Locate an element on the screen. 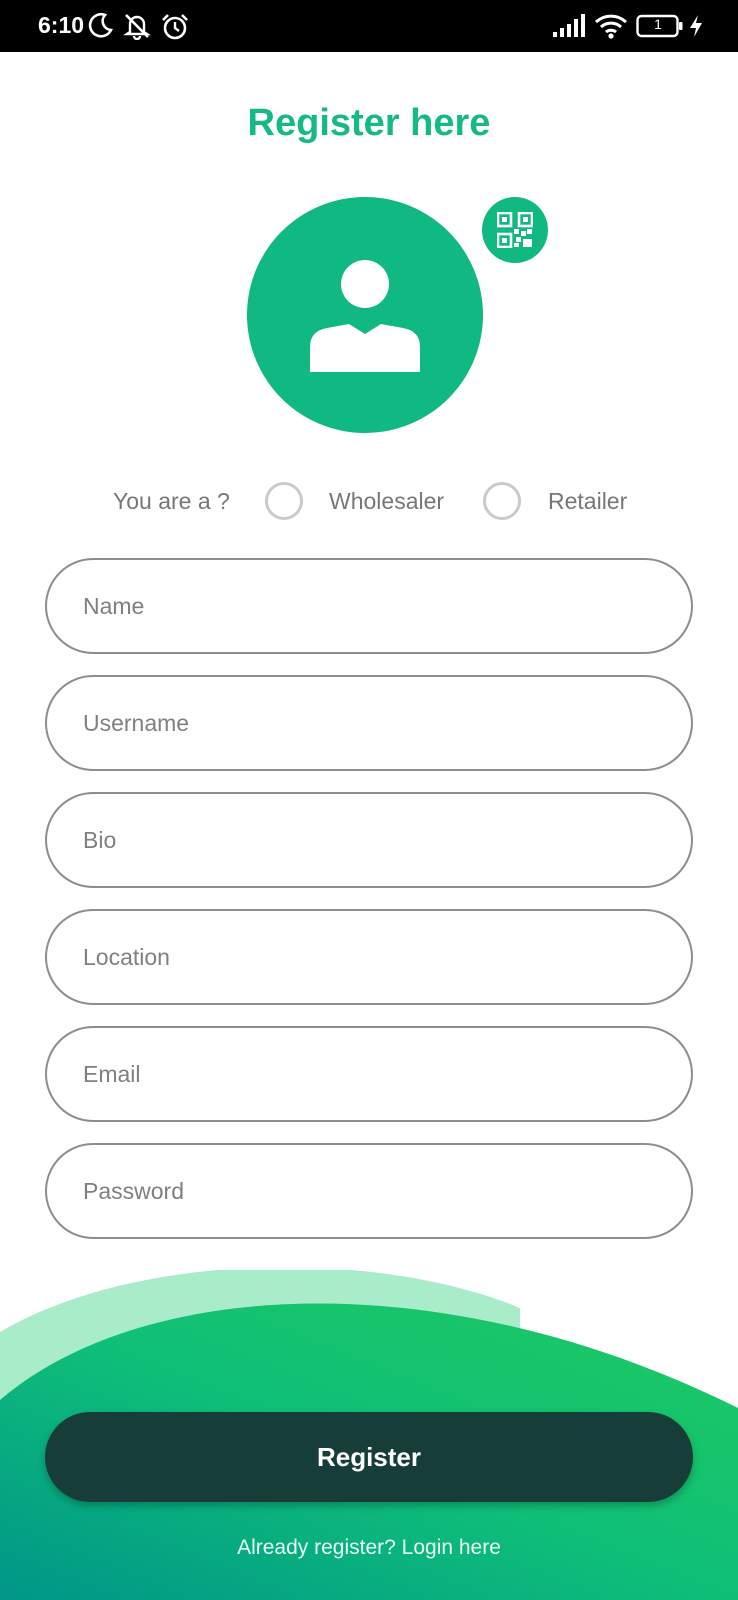 This screenshot has height=1600, width=738. login-link: Already register? Login here is located at coordinates (369, 1548).